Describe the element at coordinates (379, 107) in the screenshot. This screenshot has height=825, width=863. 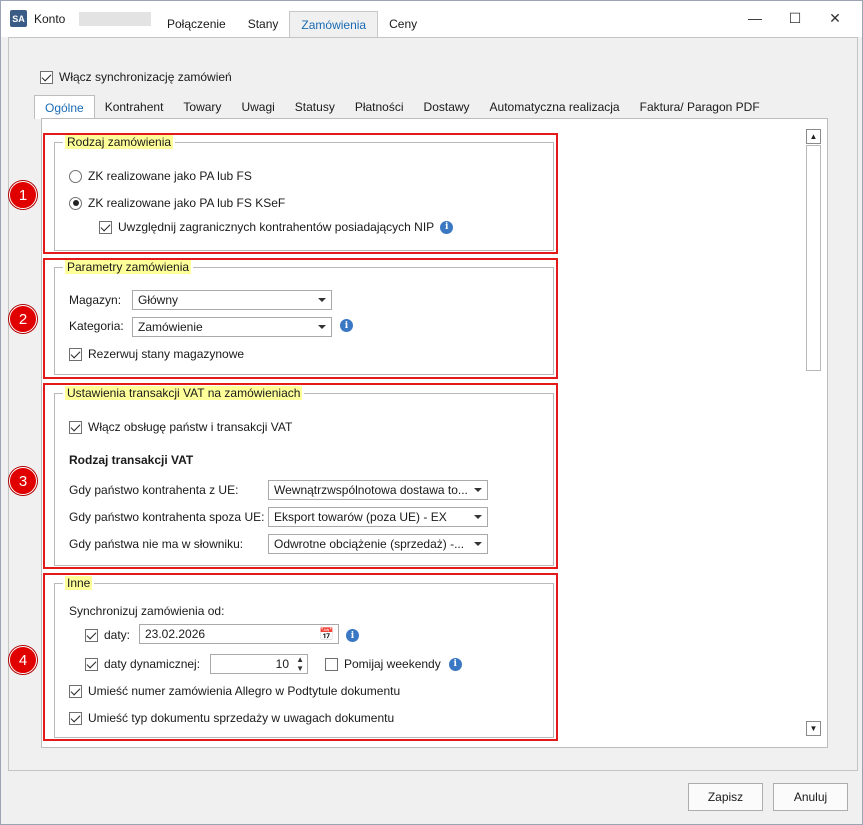
I see `tab-platnosci: Płatności` at that location.